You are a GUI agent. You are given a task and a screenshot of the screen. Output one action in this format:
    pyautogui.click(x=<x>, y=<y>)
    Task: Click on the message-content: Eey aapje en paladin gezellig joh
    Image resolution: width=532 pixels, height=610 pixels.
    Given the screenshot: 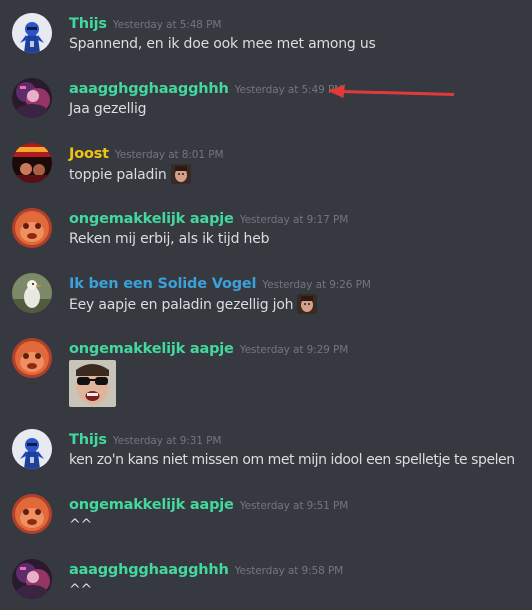 What is the action you would take?
    pyautogui.click(x=193, y=304)
    